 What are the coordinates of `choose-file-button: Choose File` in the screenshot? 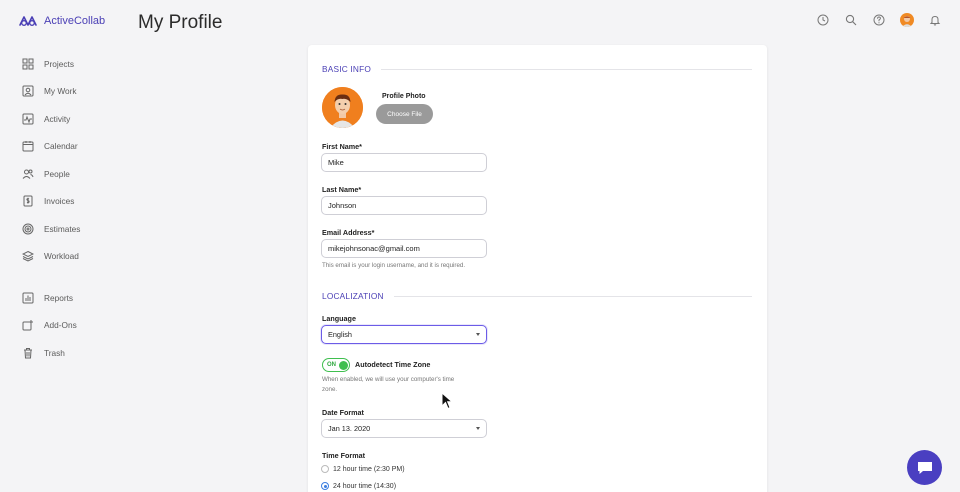 It's located at (404, 114).